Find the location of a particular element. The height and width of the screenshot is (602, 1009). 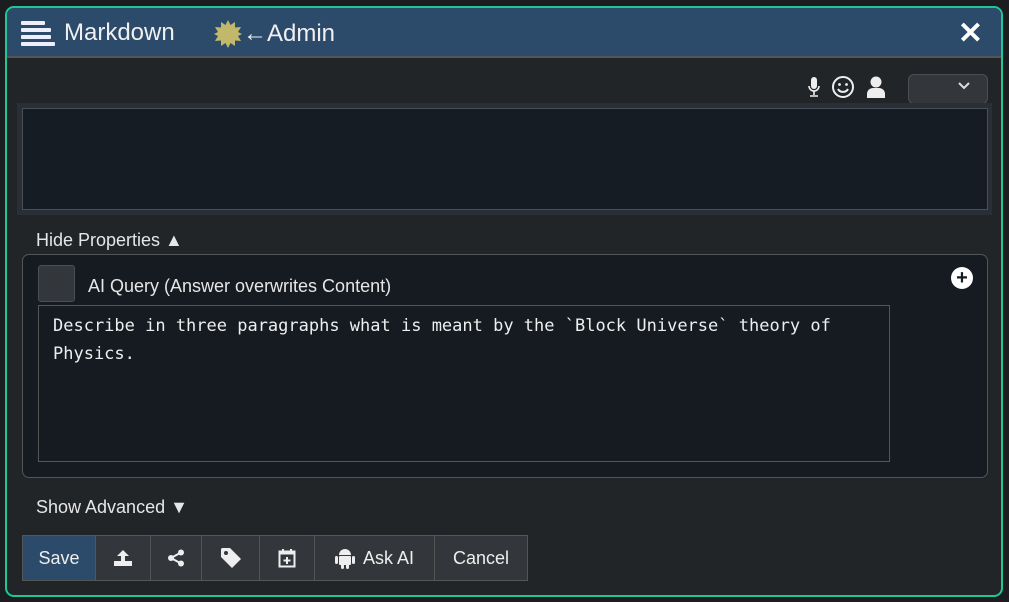

show-advanced-toggle: Show Advanced ▼ is located at coordinates (112, 507).